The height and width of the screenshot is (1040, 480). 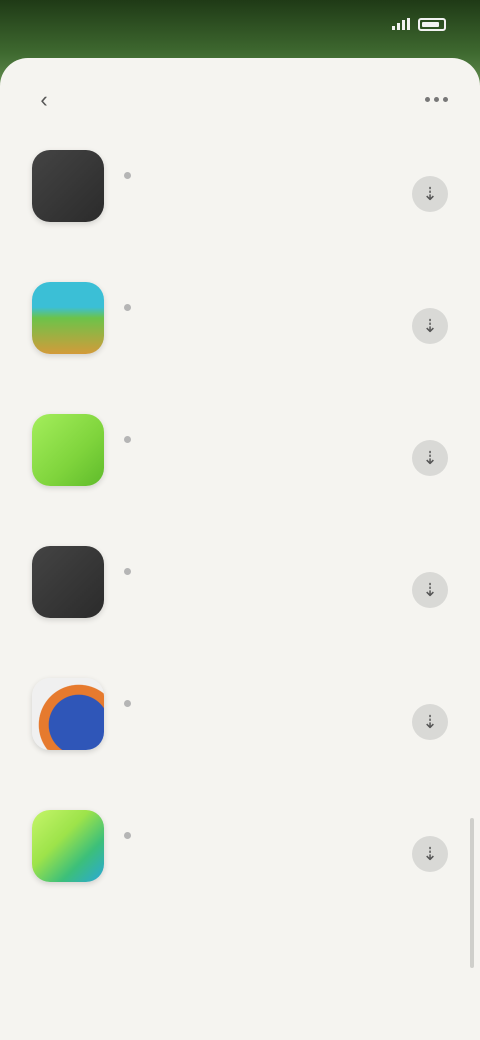 What do you see at coordinates (432, 24) in the screenshot?
I see `battery-icon` at bounding box center [432, 24].